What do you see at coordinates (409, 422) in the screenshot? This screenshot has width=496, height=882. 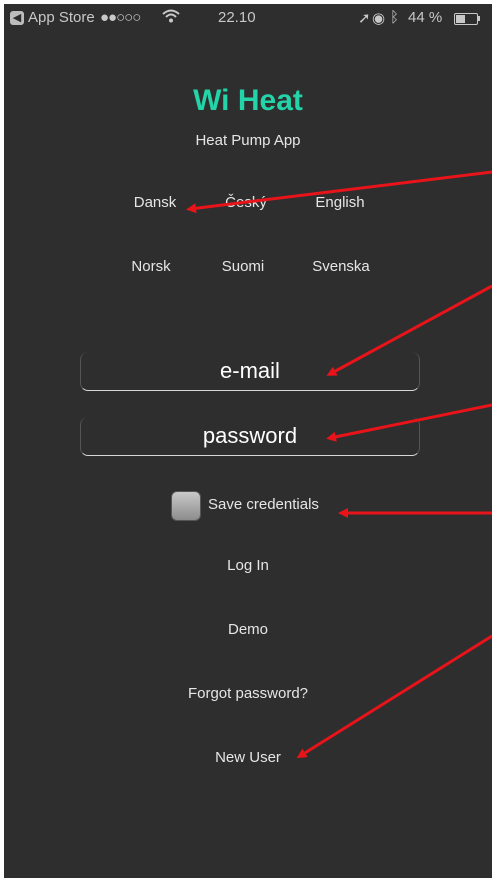 I see `annotation-arrow-password` at bounding box center [409, 422].